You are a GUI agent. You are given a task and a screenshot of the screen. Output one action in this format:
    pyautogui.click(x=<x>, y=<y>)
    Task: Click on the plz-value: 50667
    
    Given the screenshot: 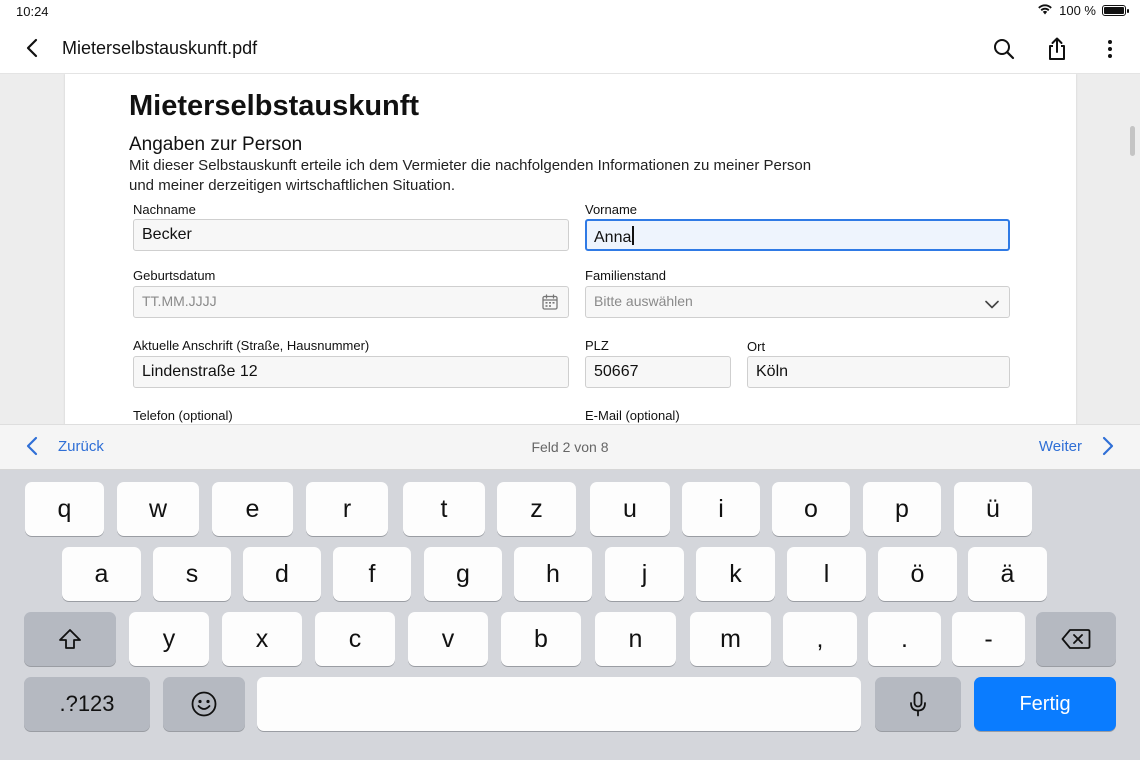 What is the action you would take?
    pyautogui.click(x=616, y=371)
    